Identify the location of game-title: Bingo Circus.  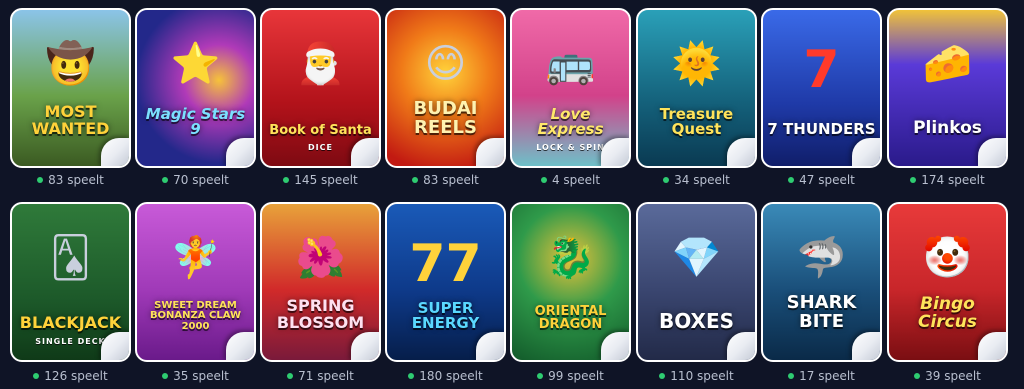
(947, 313).